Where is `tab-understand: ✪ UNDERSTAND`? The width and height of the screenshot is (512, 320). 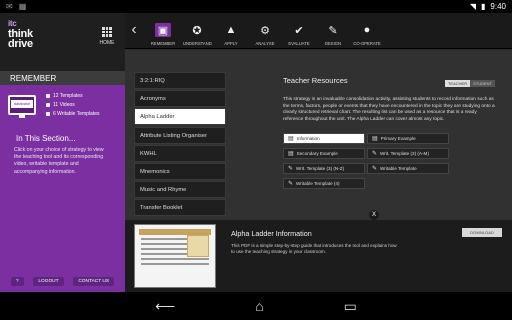 tab-understand: ✪ UNDERSTAND is located at coordinates (197, 35).